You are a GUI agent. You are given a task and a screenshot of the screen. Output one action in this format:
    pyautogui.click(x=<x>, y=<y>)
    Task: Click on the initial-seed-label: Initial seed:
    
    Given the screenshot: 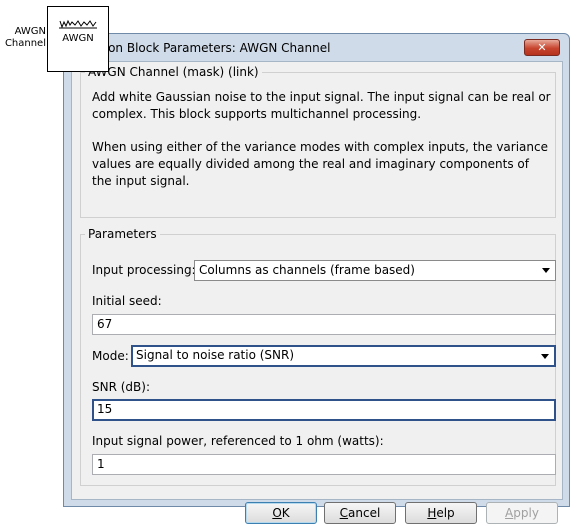 What is the action you would take?
    pyautogui.click(x=127, y=301)
    